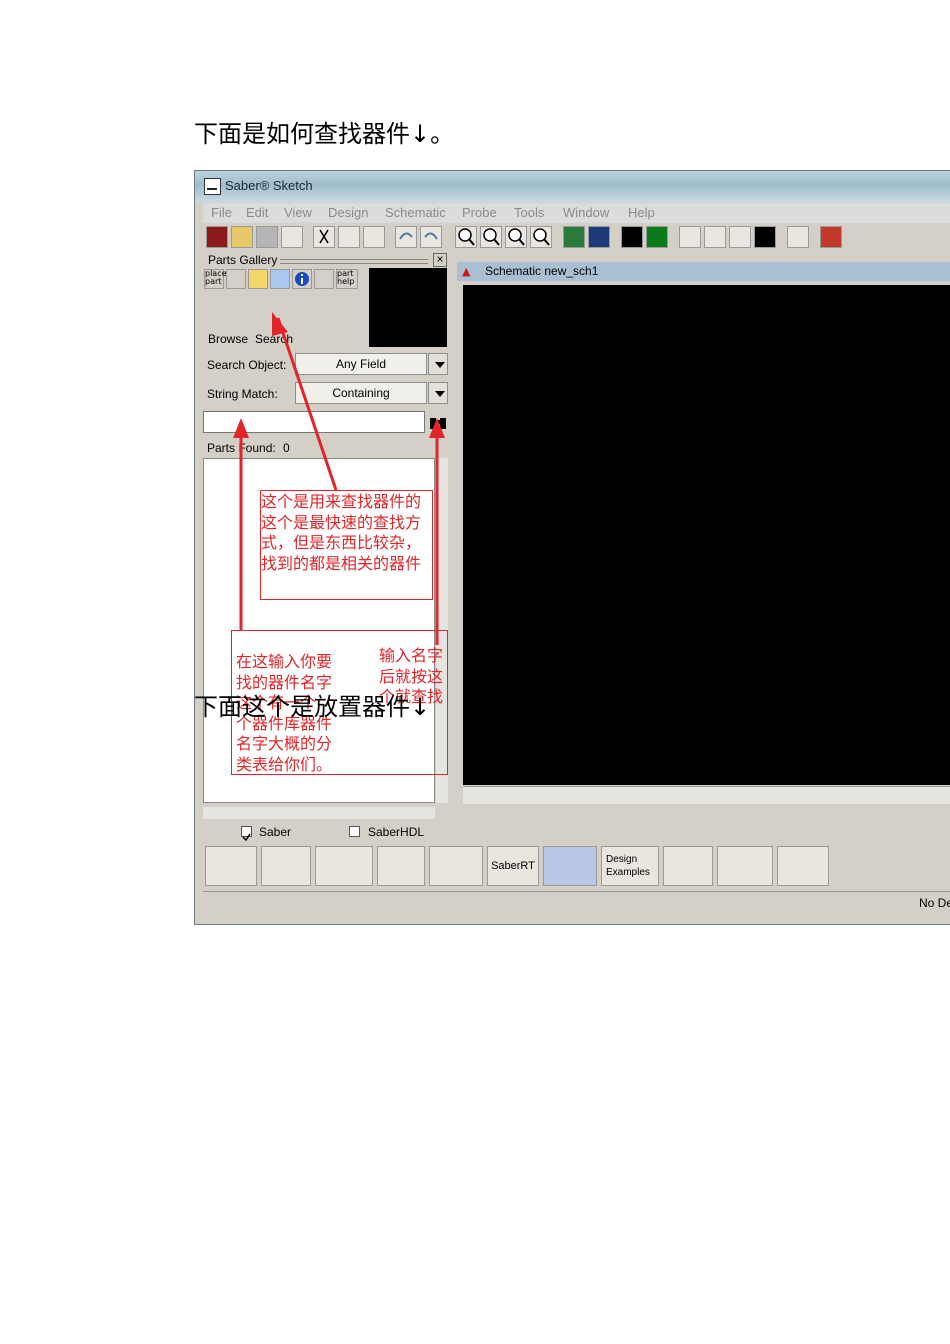 Image resolution: width=950 pixels, height=1344 pixels. What do you see at coordinates (341, 501) in the screenshot?
I see `annotation-line: 这个是用来查找器件的` at bounding box center [341, 501].